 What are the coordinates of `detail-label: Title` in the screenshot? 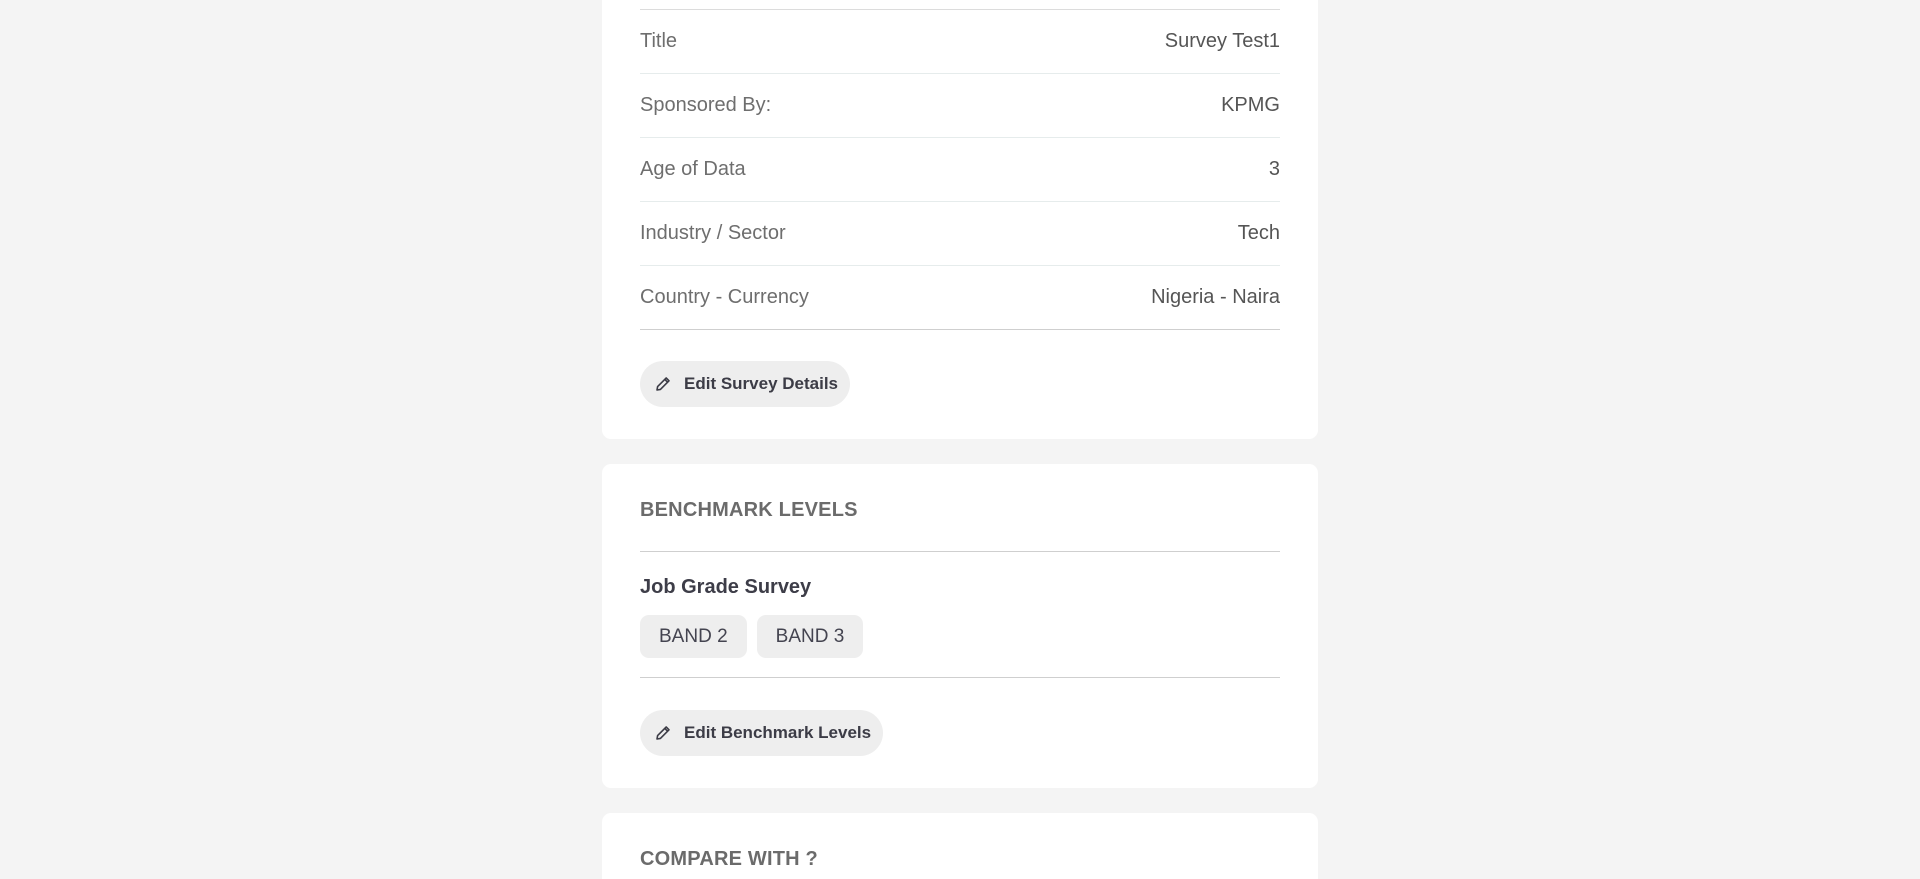 It's located at (659, 41).